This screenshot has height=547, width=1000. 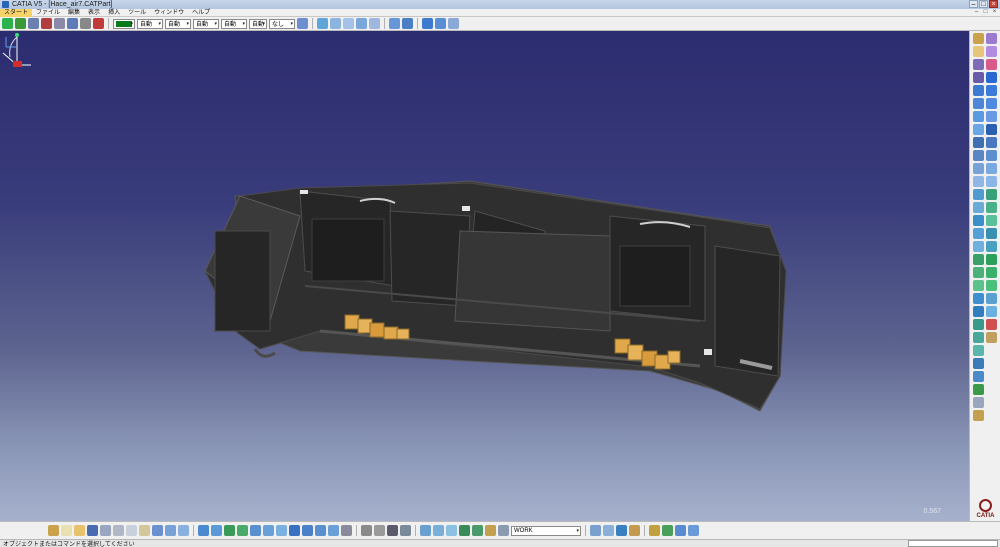 I want to click on formula-icon, so click(x=440, y=23).